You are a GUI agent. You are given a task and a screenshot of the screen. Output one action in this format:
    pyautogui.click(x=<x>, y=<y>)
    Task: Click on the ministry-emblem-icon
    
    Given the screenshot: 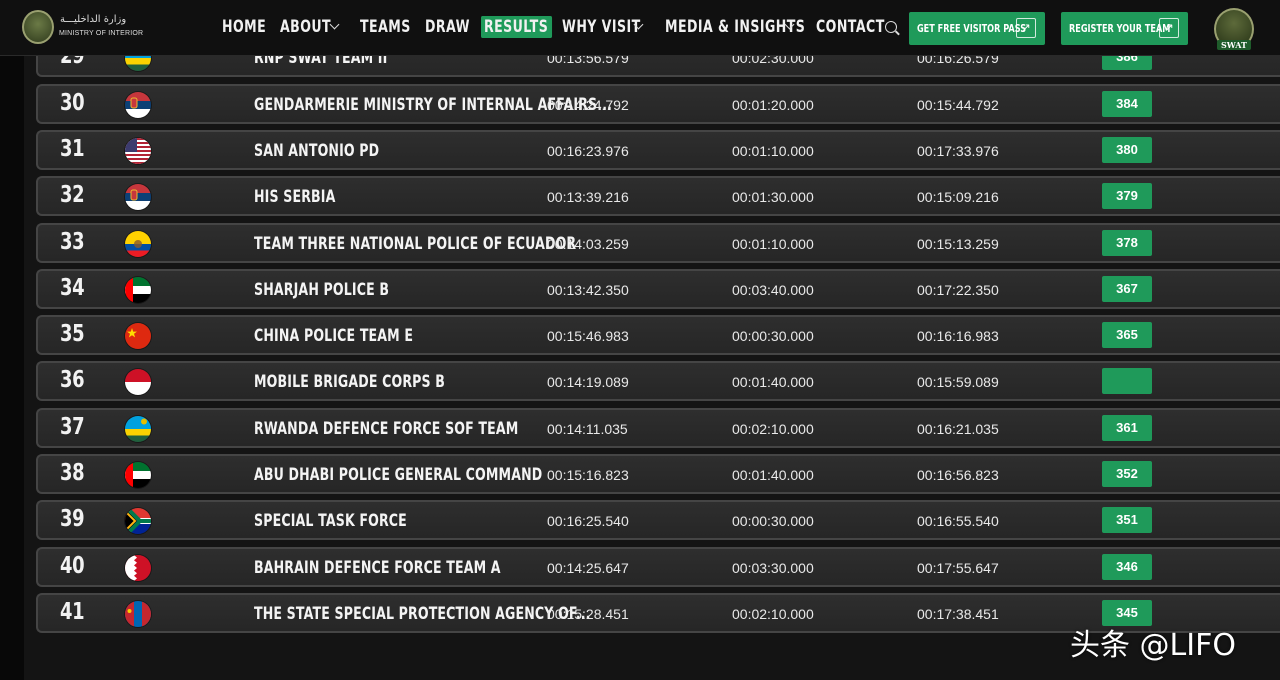 What is the action you would take?
    pyautogui.click(x=38, y=27)
    